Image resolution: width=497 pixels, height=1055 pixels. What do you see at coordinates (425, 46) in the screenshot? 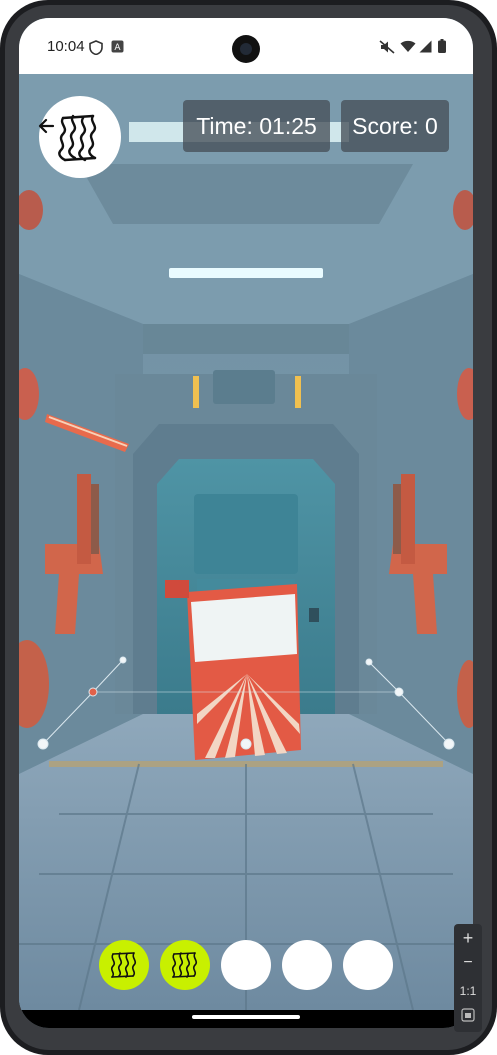
I see `signal-icon` at bounding box center [425, 46].